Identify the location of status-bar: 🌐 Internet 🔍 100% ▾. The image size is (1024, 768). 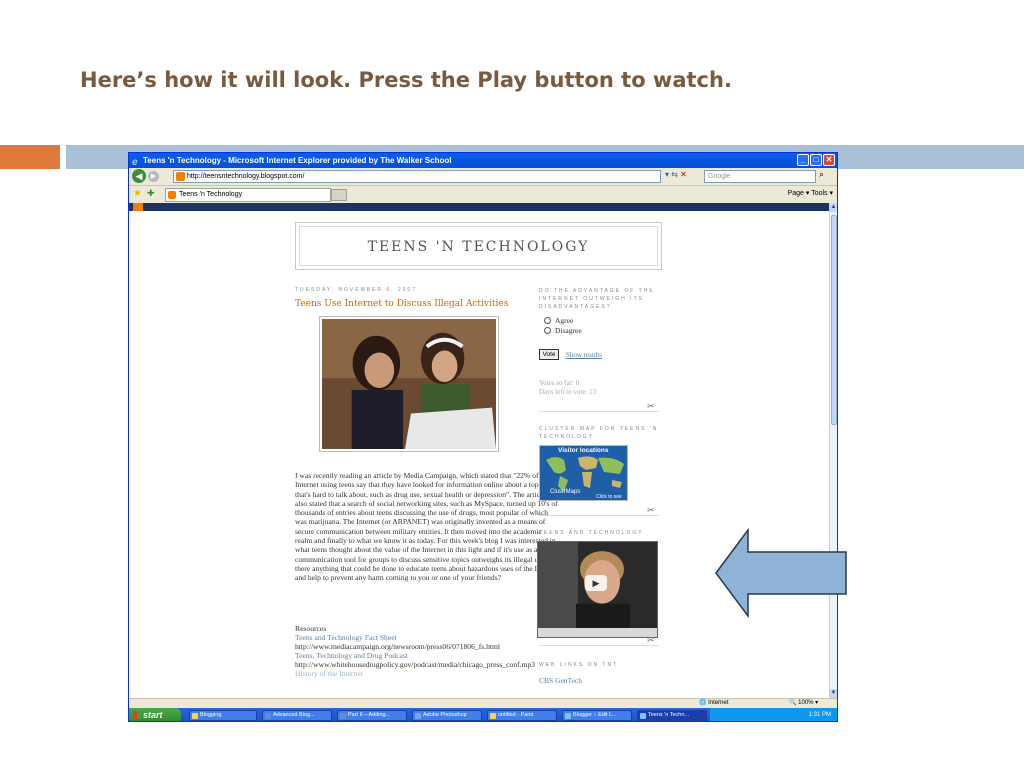
(483, 703).